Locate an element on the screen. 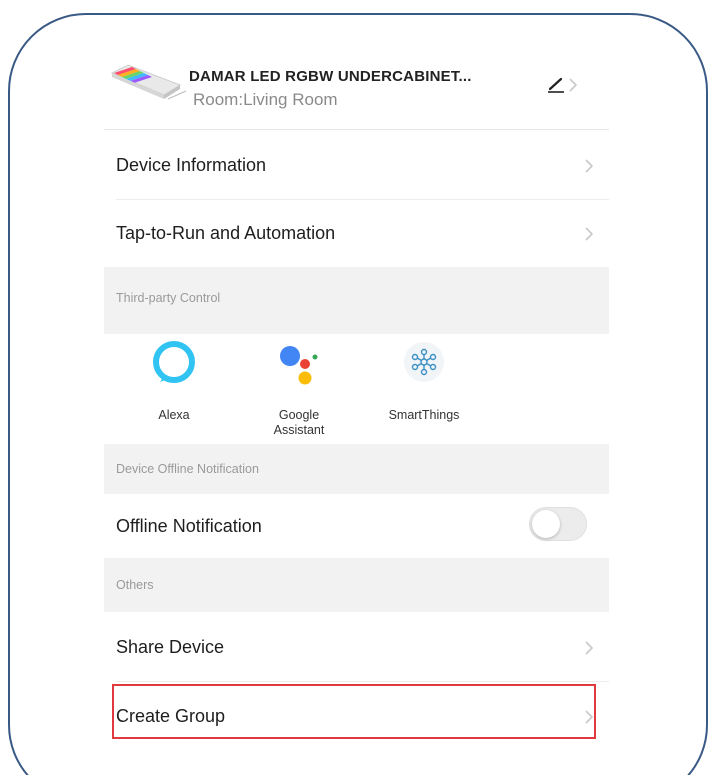  google-assistant-icon is located at coordinates (299, 365).